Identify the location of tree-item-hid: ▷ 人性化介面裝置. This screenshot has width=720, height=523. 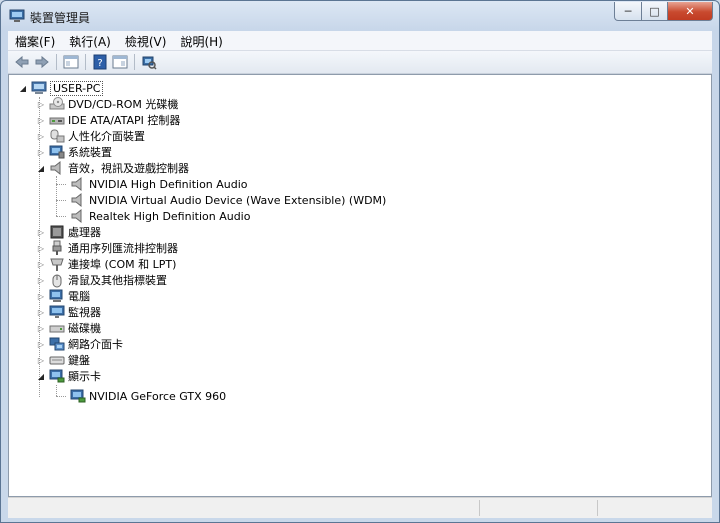
(90, 136).